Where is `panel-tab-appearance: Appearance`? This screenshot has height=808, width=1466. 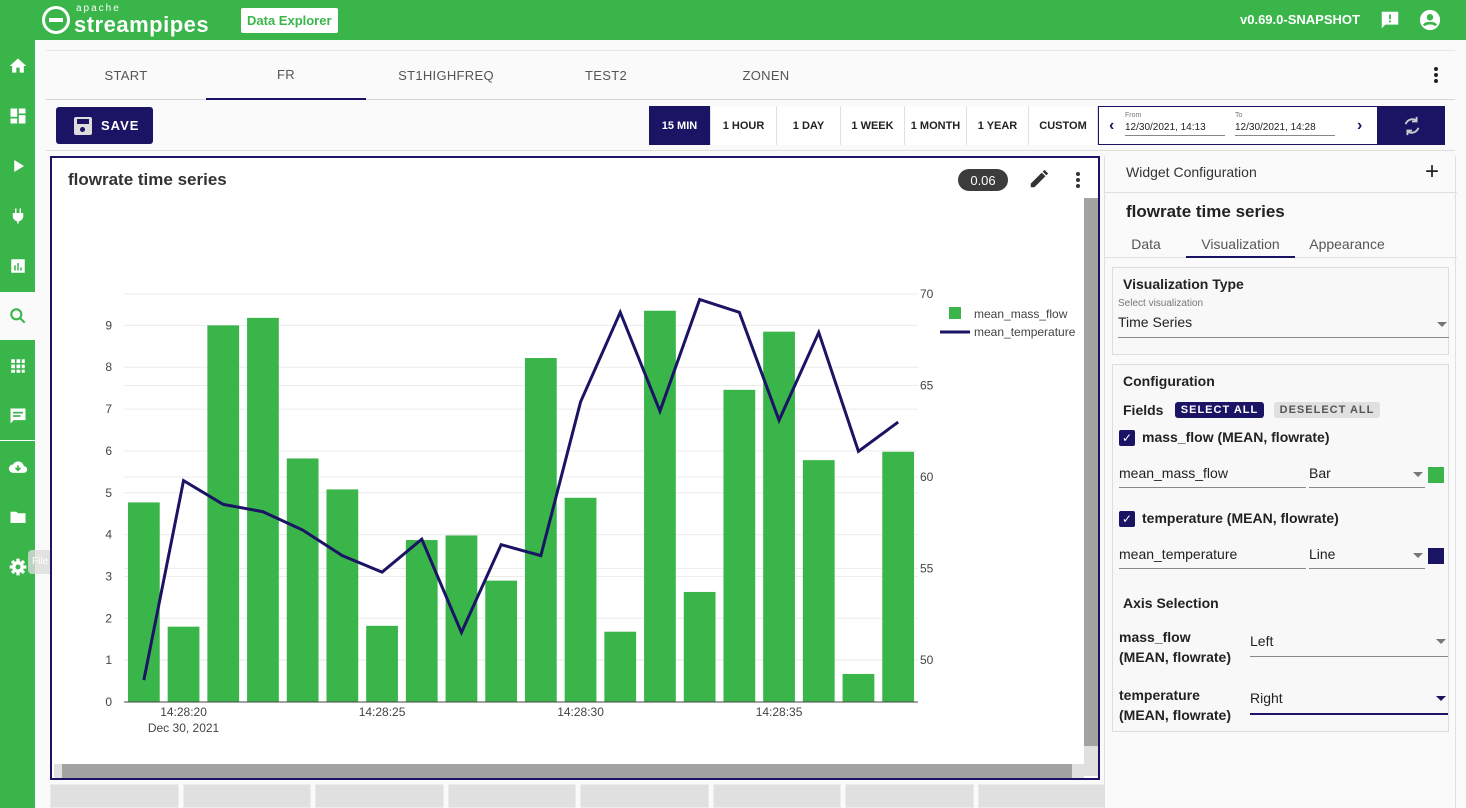
panel-tab-appearance: Appearance is located at coordinates (1347, 247).